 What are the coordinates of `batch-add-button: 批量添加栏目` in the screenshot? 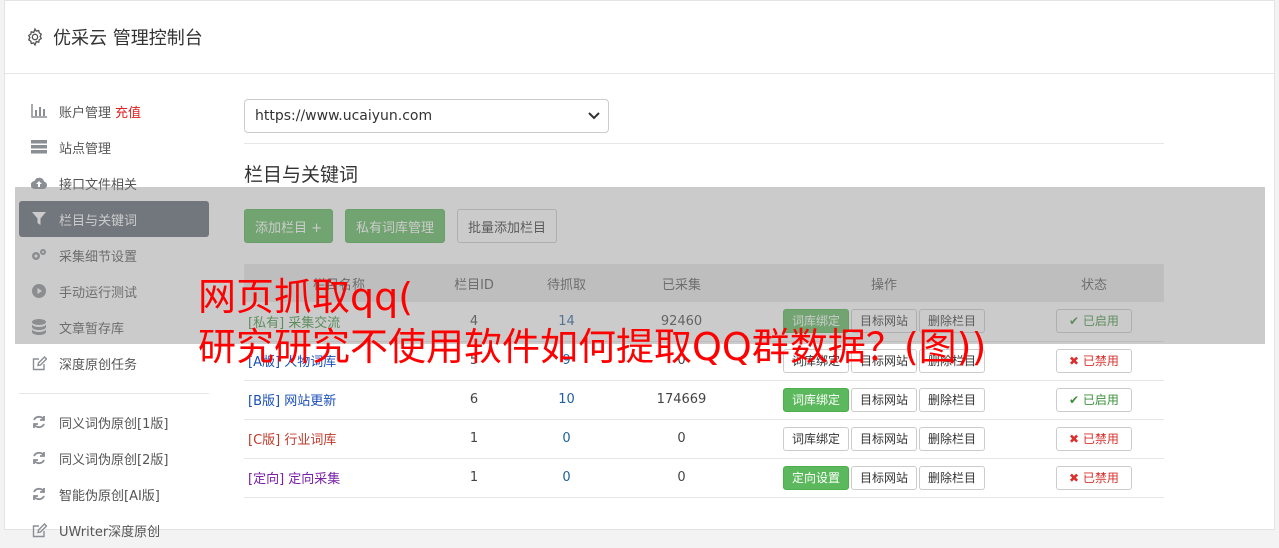 It's located at (507, 226).